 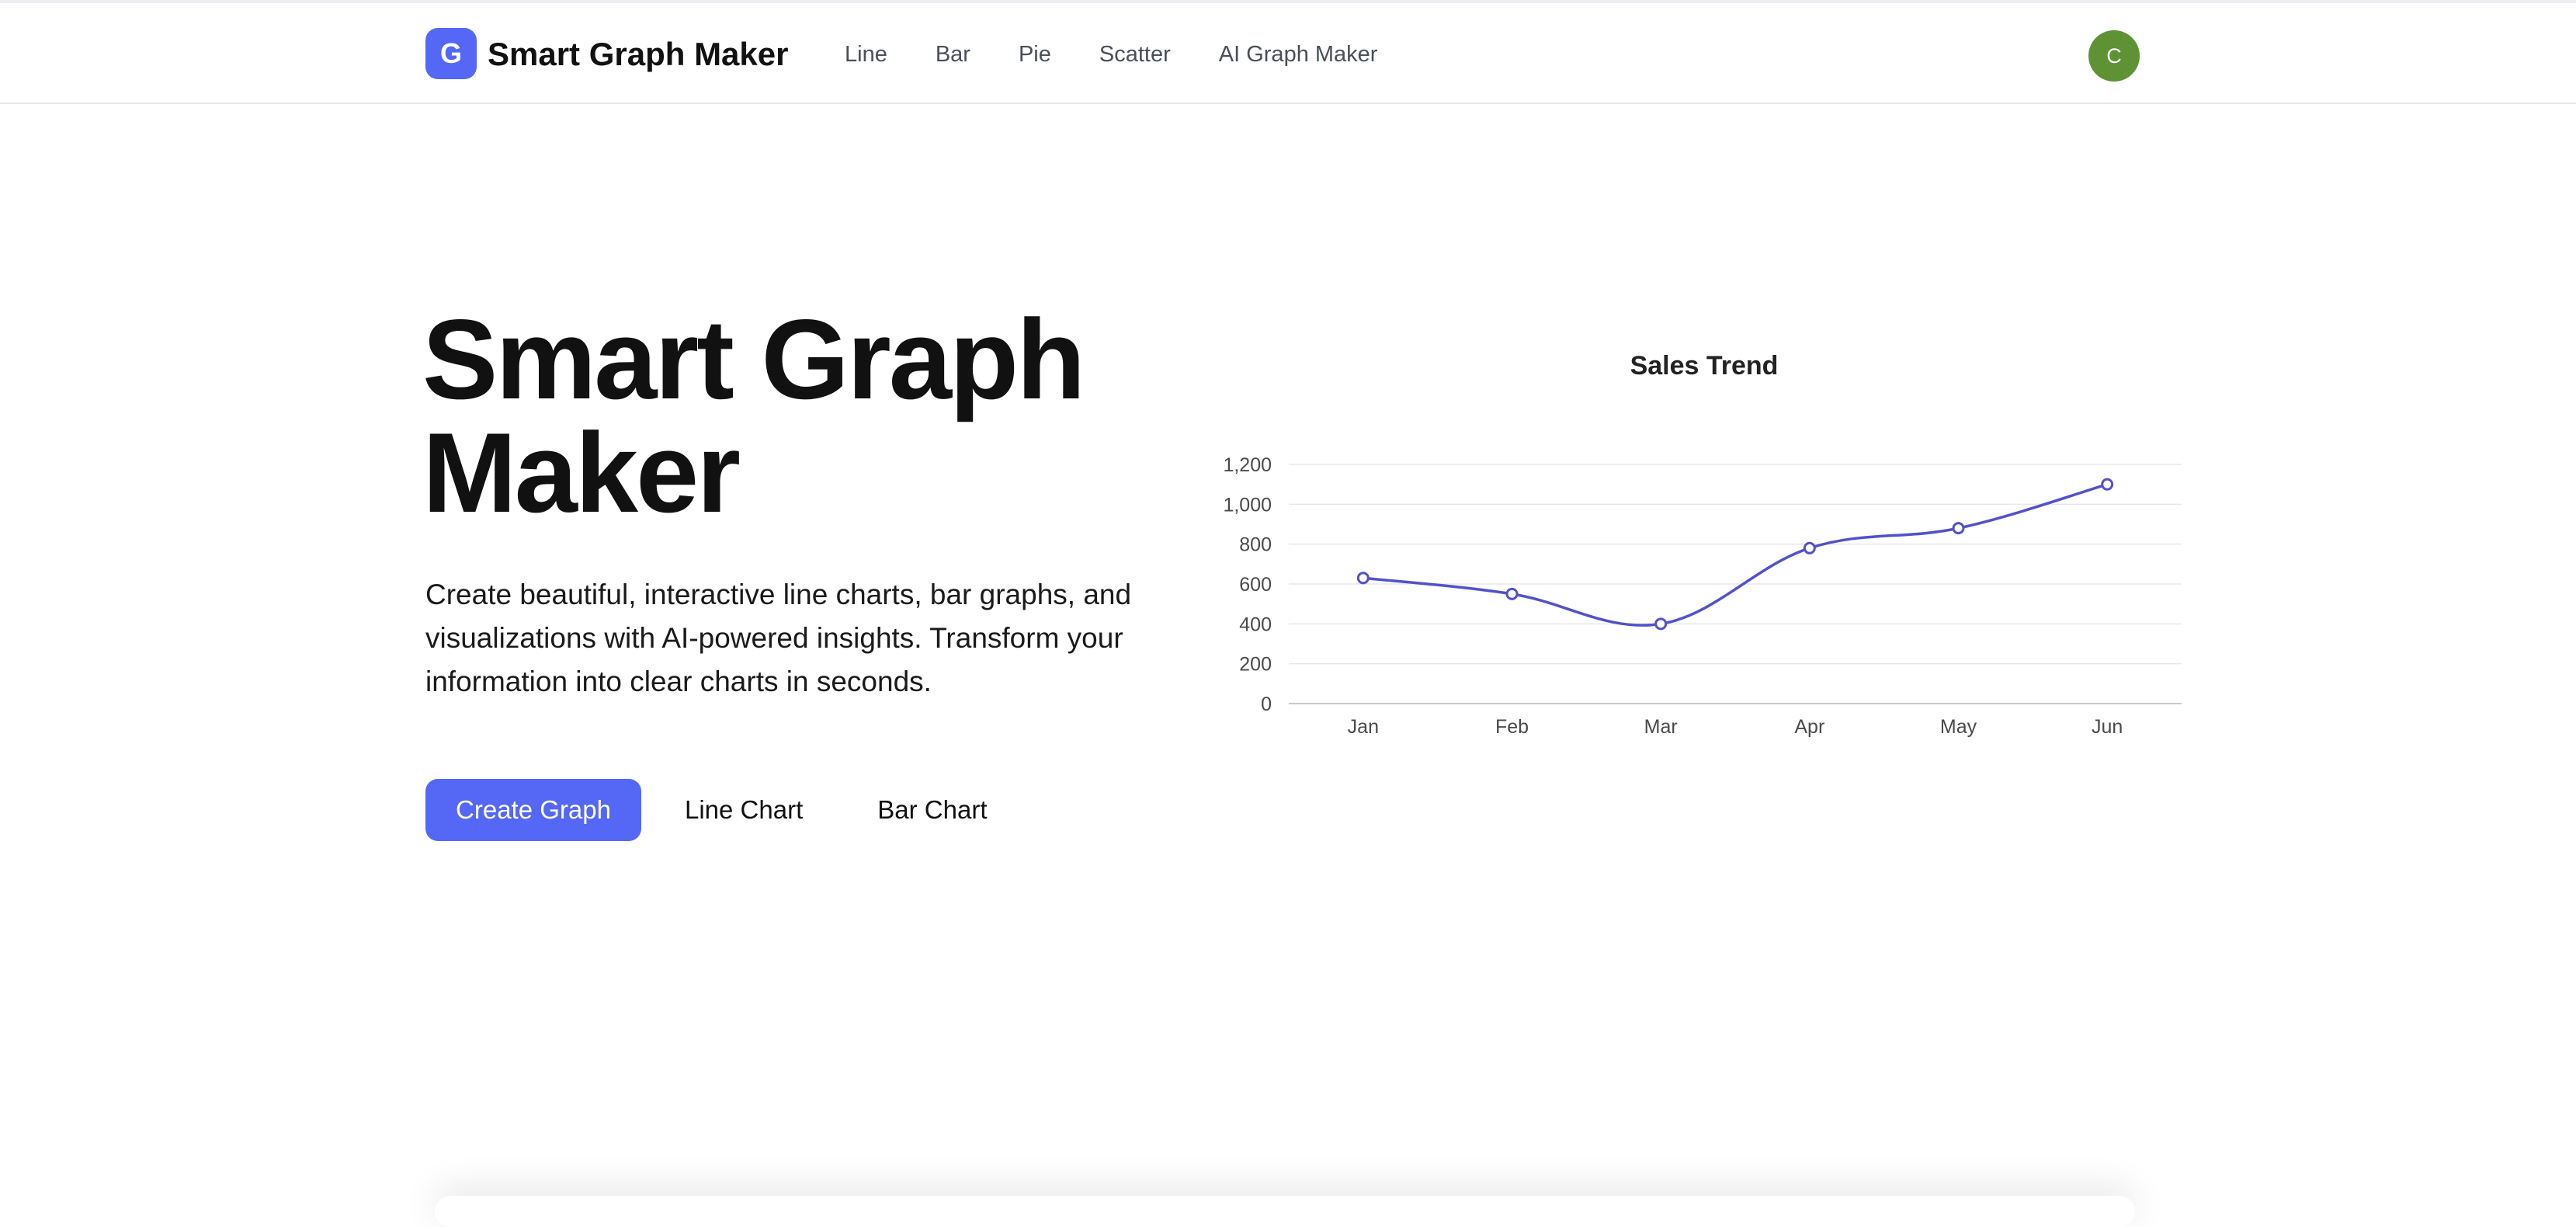 What do you see at coordinates (1247, 465) in the screenshot?
I see `y-tick-label: 1,200` at bounding box center [1247, 465].